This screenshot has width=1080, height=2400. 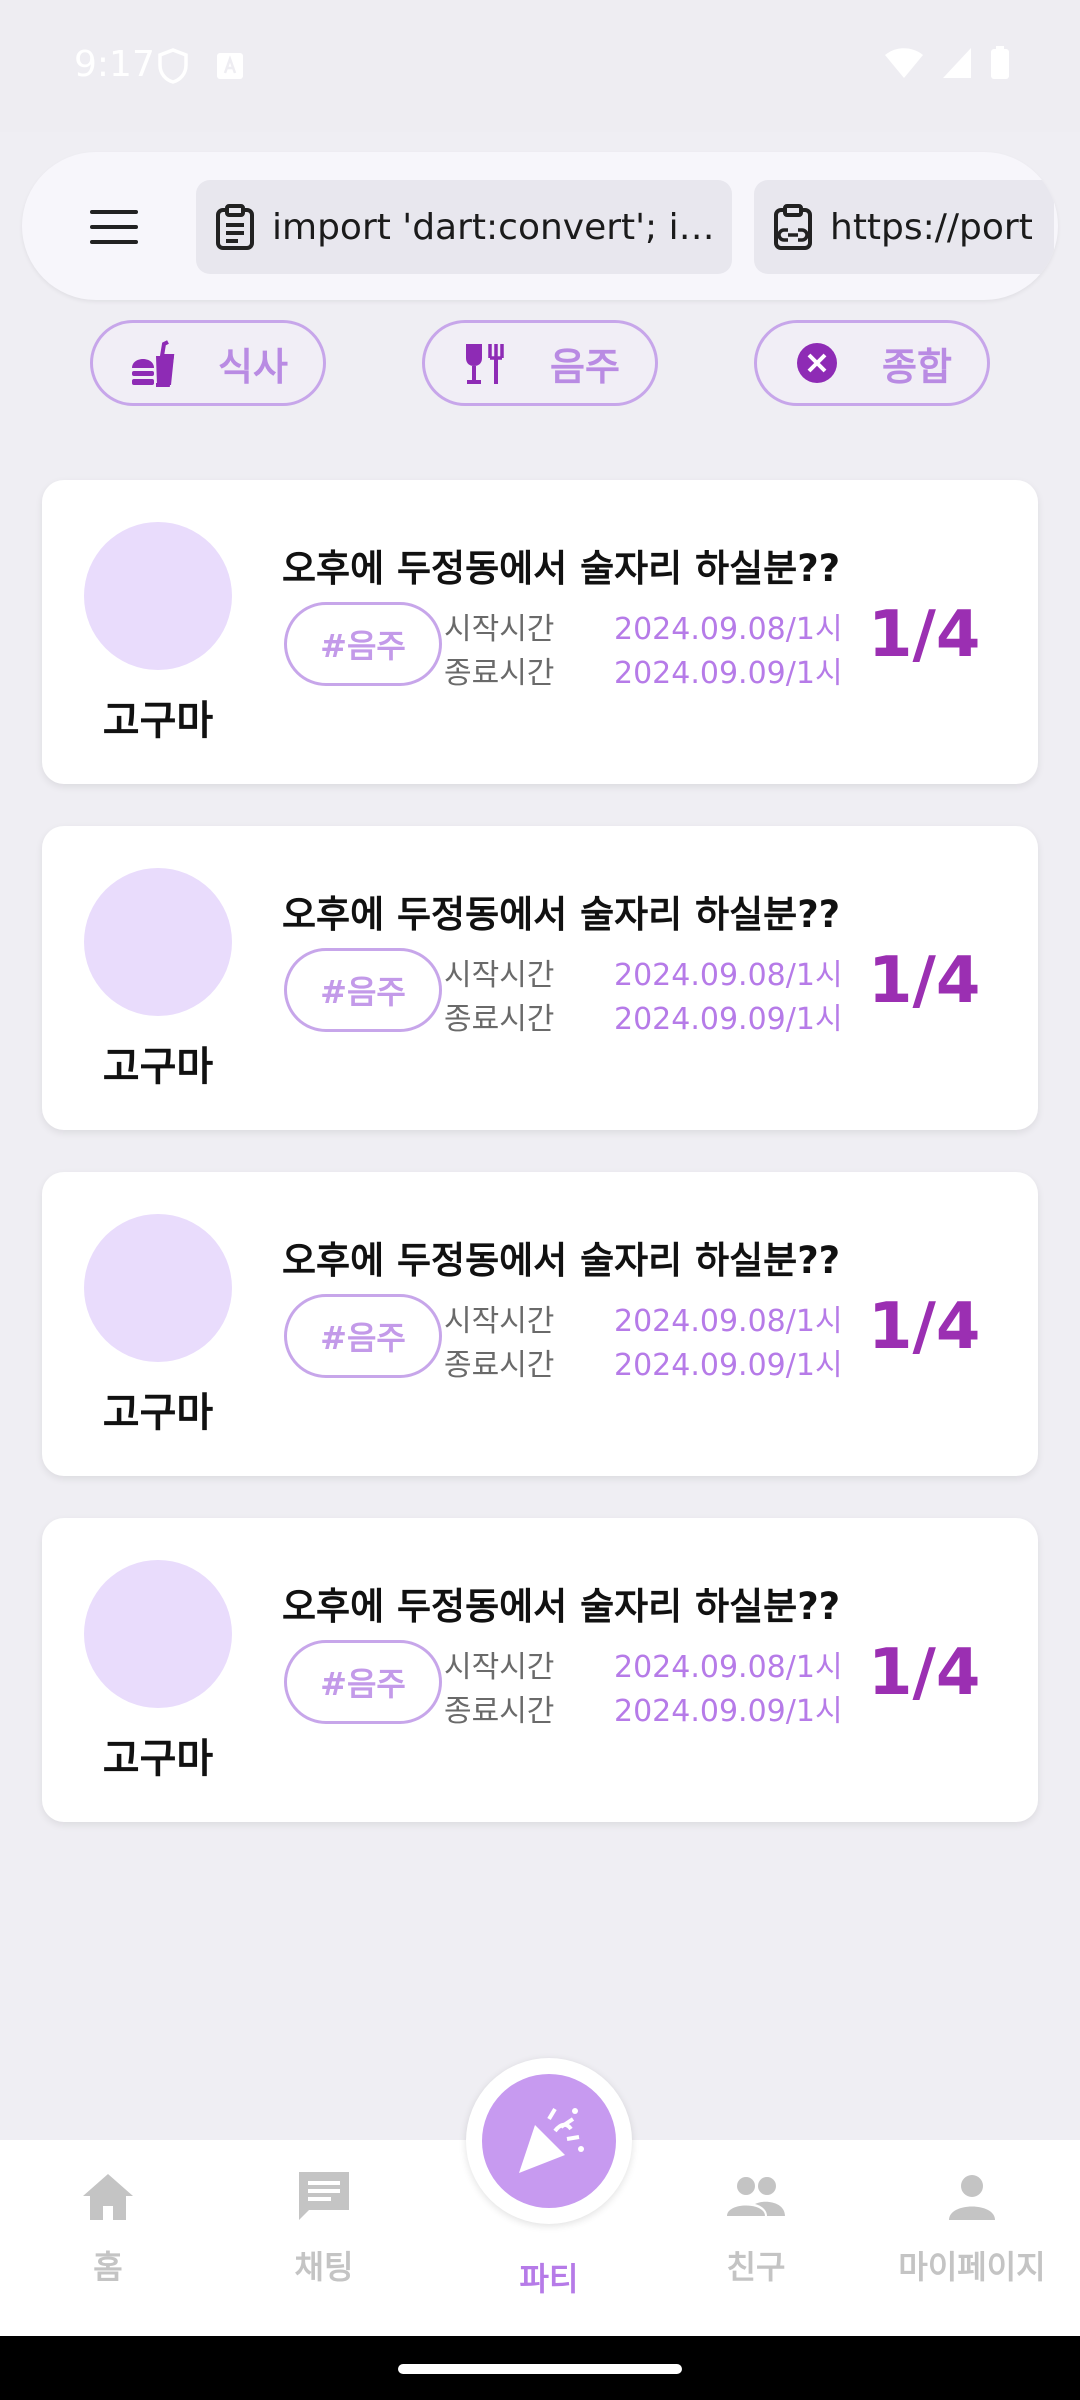 What do you see at coordinates (549, 2279) in the screenshot?
I see `nav-party-label: 파티` at bounding box center [549, 2279].